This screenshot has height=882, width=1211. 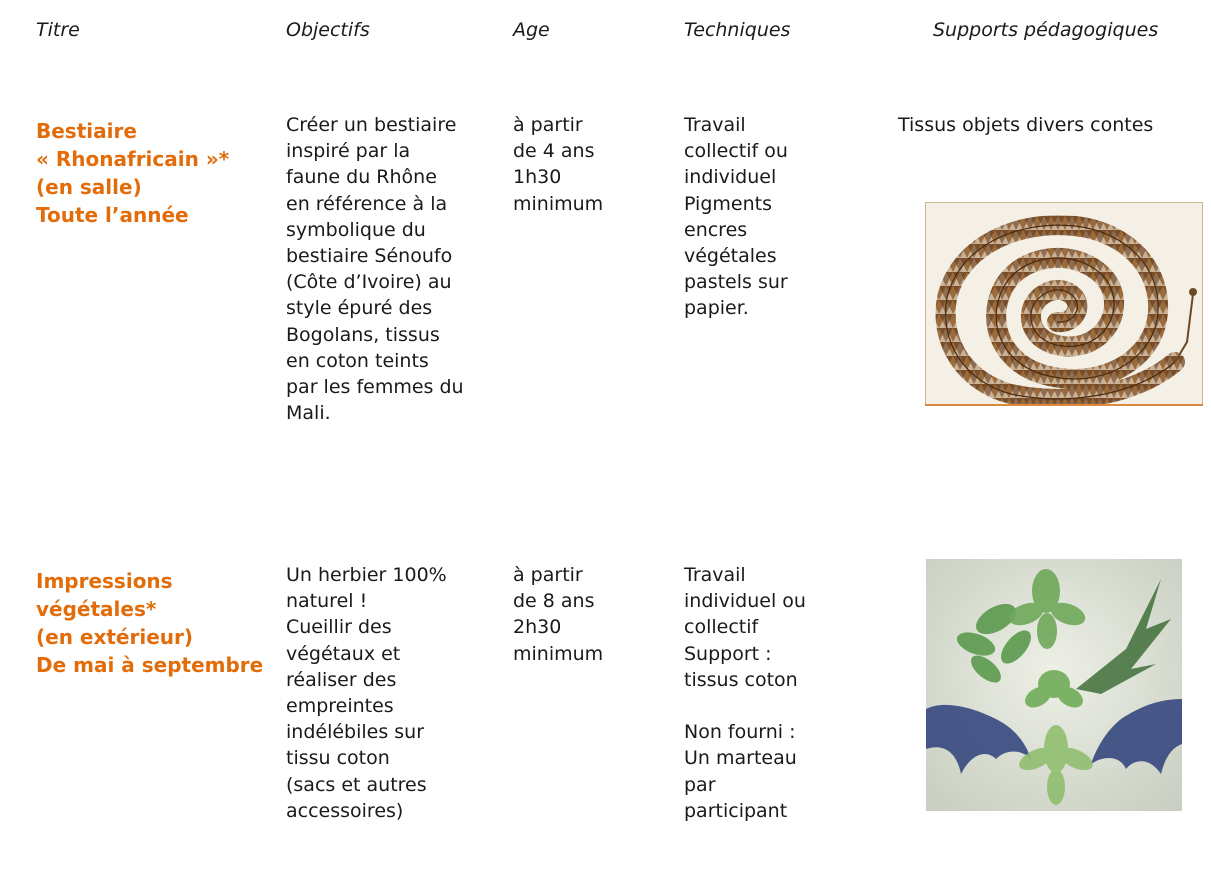 I want to click on row-1-techniques-line: individuel, so click(x=730, y=177).